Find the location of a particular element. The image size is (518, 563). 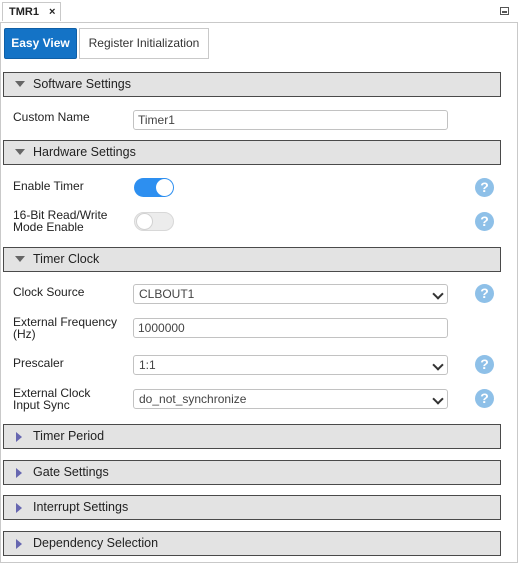

section-title: Hardware Settings is located at coordinates (84, 152).